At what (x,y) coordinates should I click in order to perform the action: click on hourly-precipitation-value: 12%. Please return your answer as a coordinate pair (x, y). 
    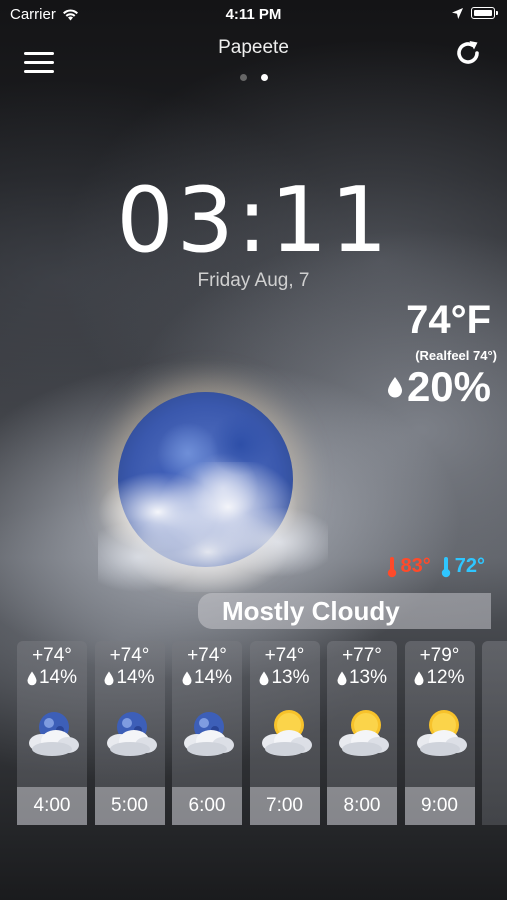
    Looking at the image, I should click on (445, 677).